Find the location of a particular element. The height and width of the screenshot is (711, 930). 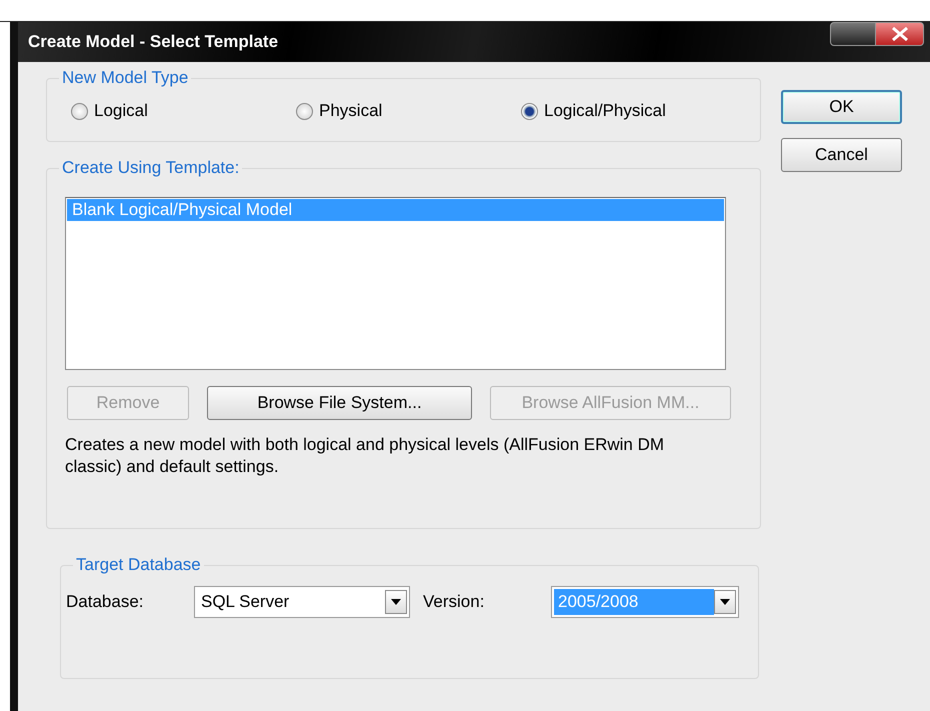

radio-label: Logical/Physical is located at coordinates (605, 111).